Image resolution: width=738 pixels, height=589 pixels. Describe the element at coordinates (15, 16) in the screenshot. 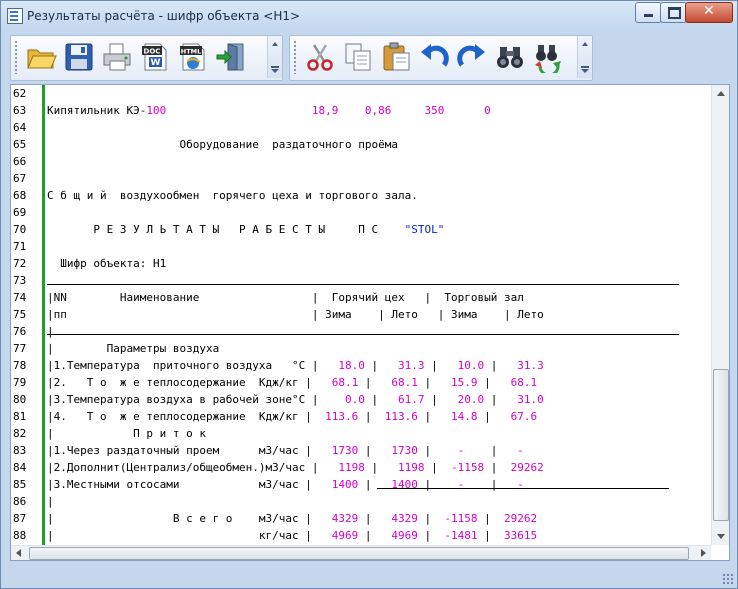

I see `app-icon` at that location.